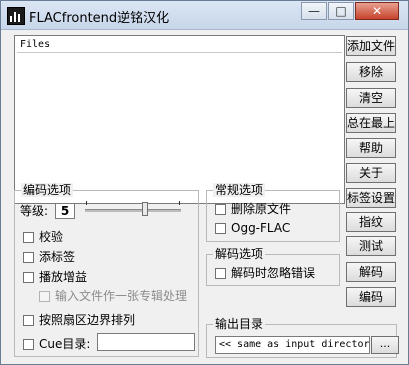 The height and width of the screenshot is (365, 409). Describe the element at coordinates (371, 148) in the screenshot. I see `help-button: 帮助` at that location.